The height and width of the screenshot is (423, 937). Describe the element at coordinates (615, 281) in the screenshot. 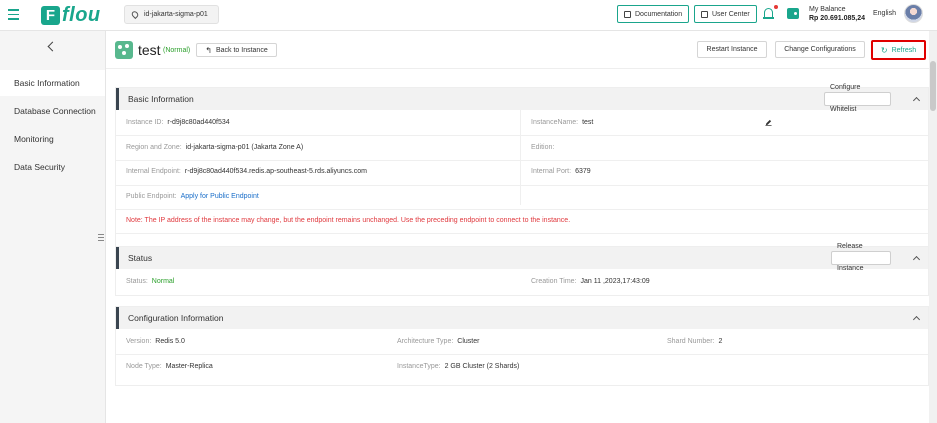

I see `creation-time-value: Jan 11 ,2023,17:43:09` at that location.